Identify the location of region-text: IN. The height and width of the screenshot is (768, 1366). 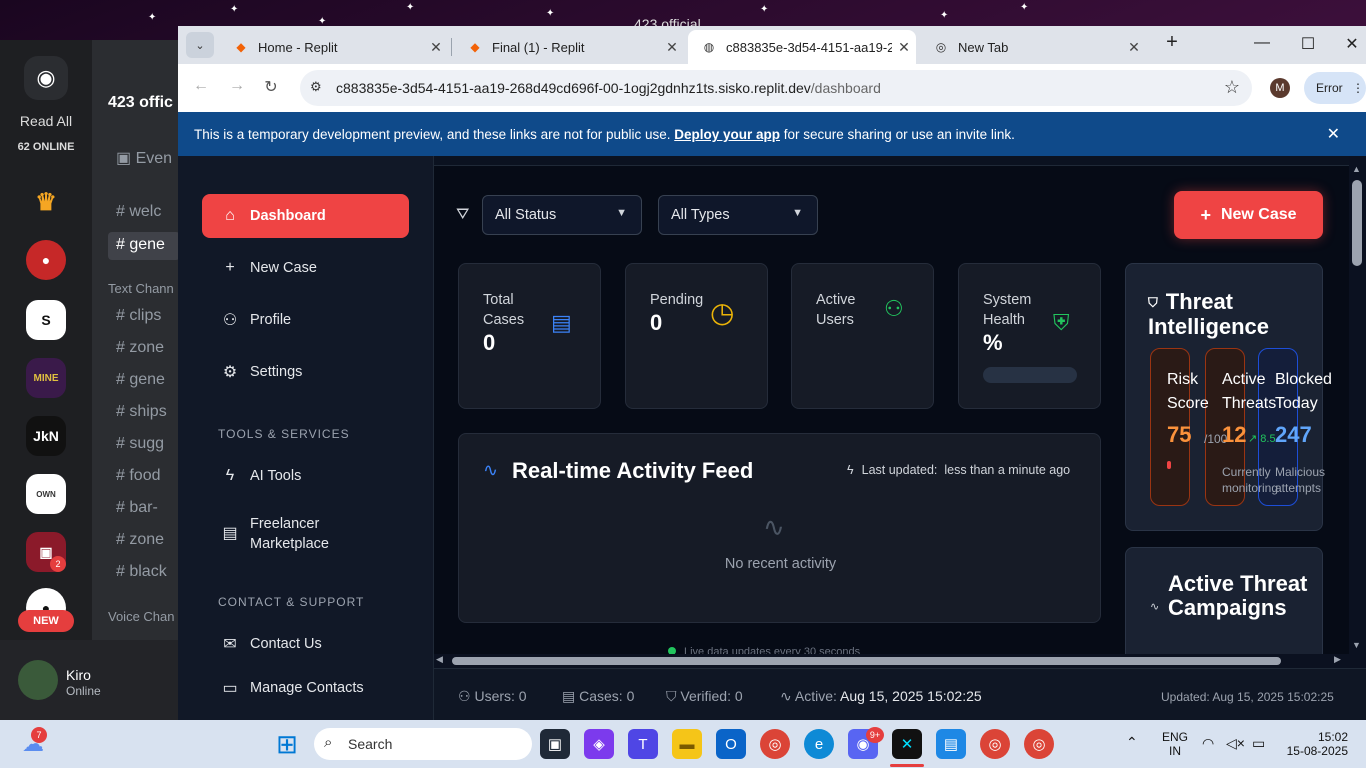
(1175, 751).